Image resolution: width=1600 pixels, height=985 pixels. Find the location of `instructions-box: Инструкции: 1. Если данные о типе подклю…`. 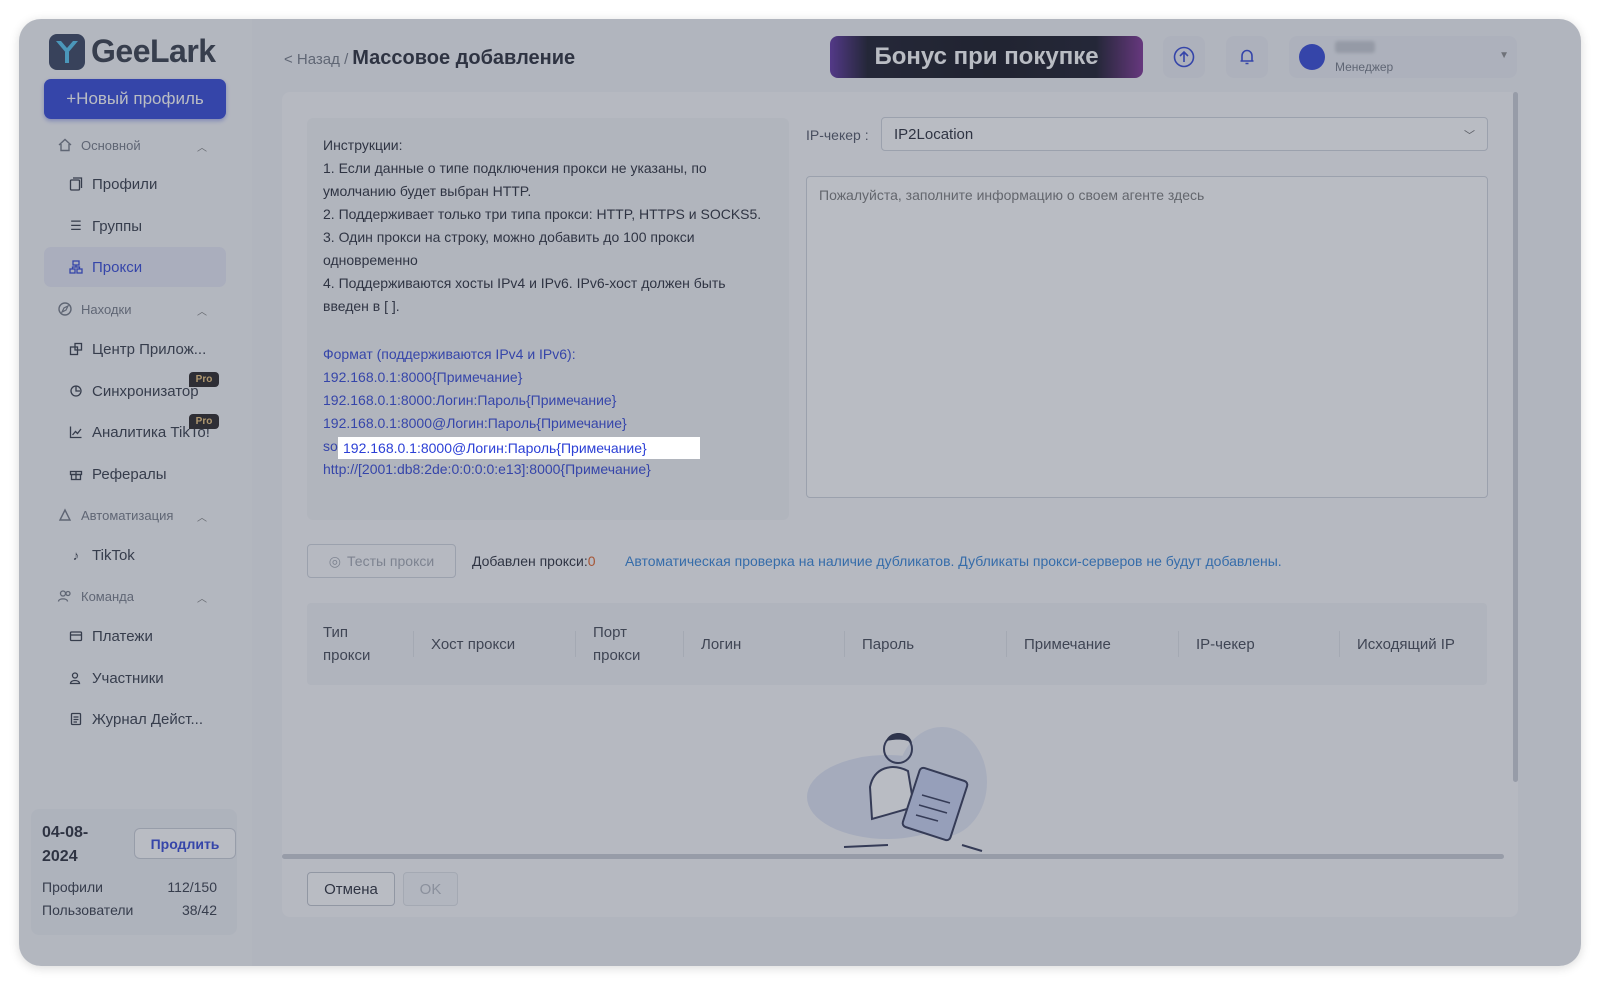

instructions-box: Инструкции: 1. Если данные о типе подклю… is located at coordinates (548, 319).